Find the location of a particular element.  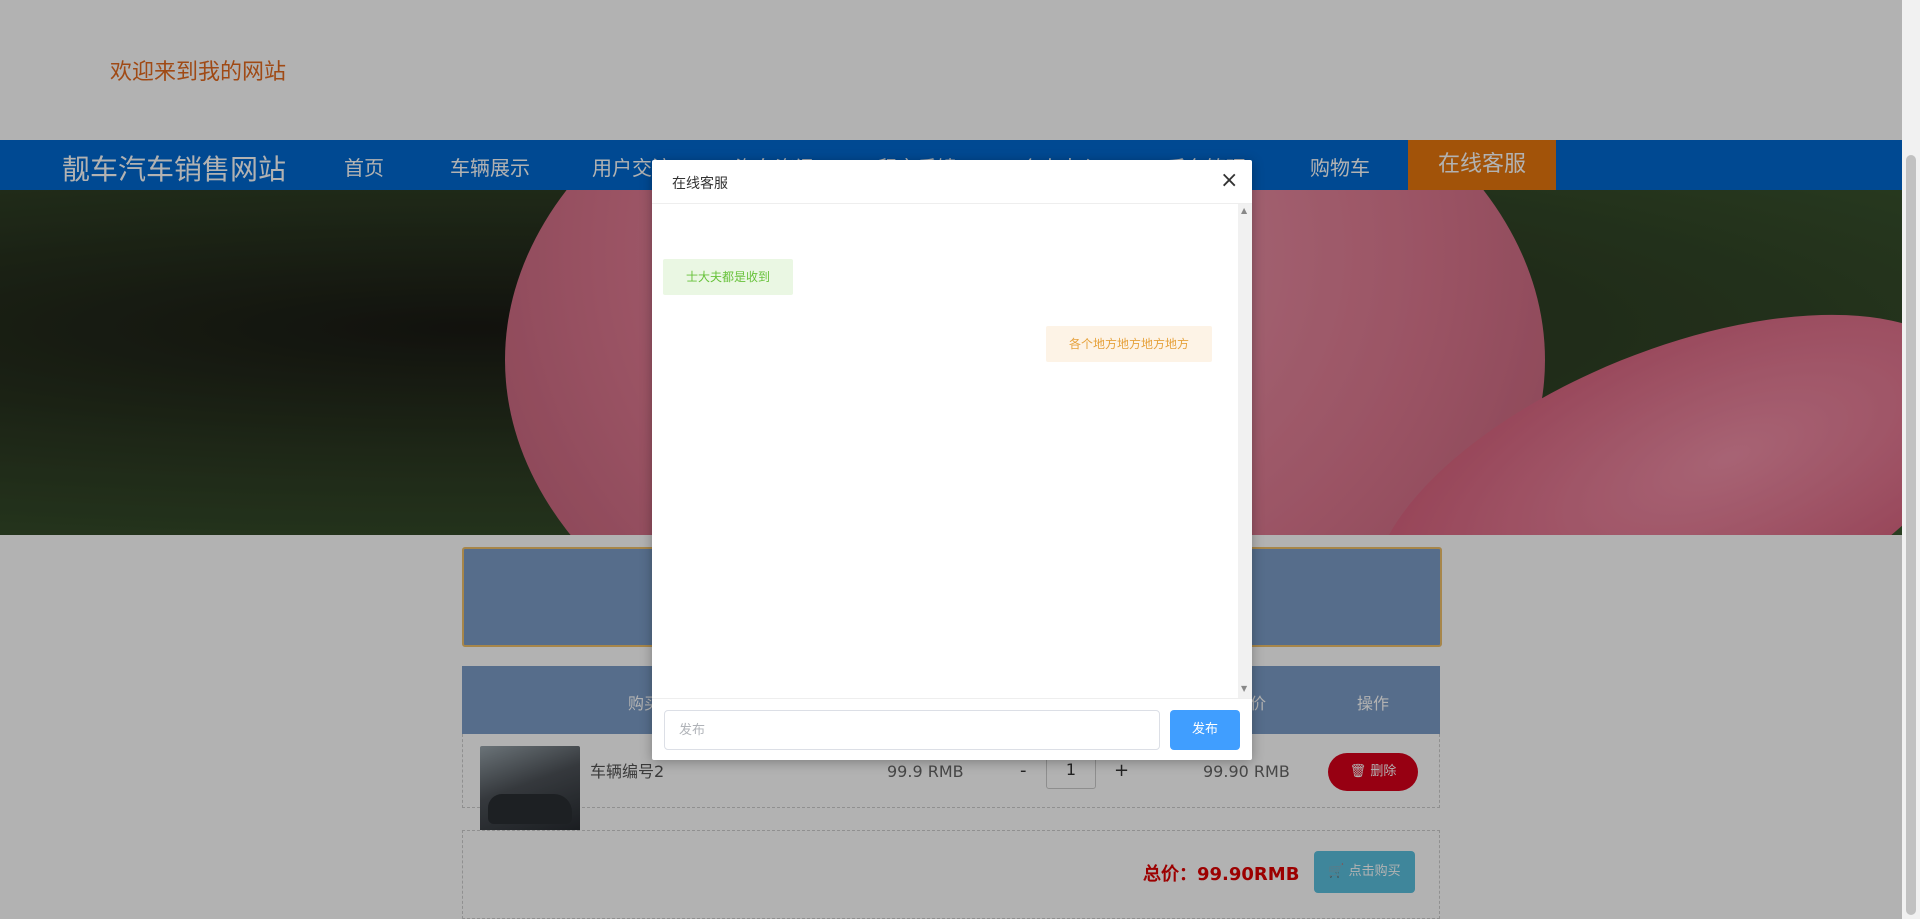

chat-input is located at coordinates (912, 730).